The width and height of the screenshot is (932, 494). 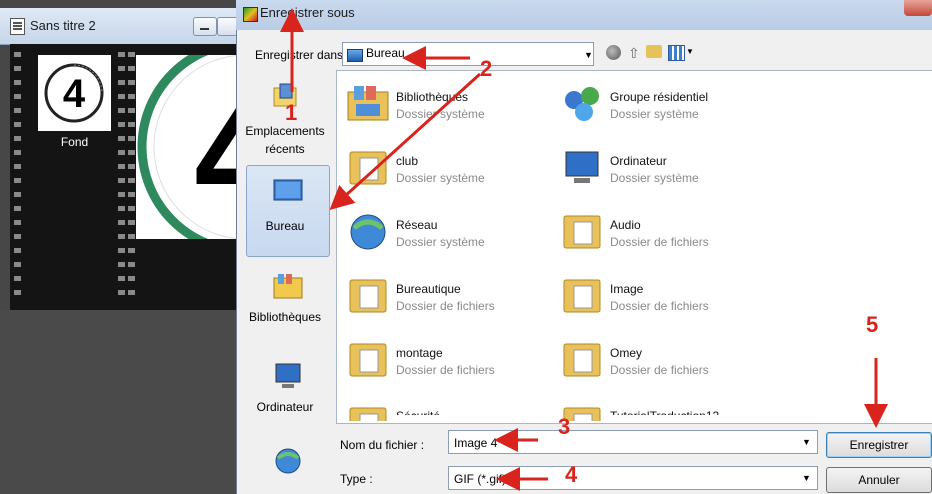 I want to click on arrow-2a, so click(x=405, y=141).